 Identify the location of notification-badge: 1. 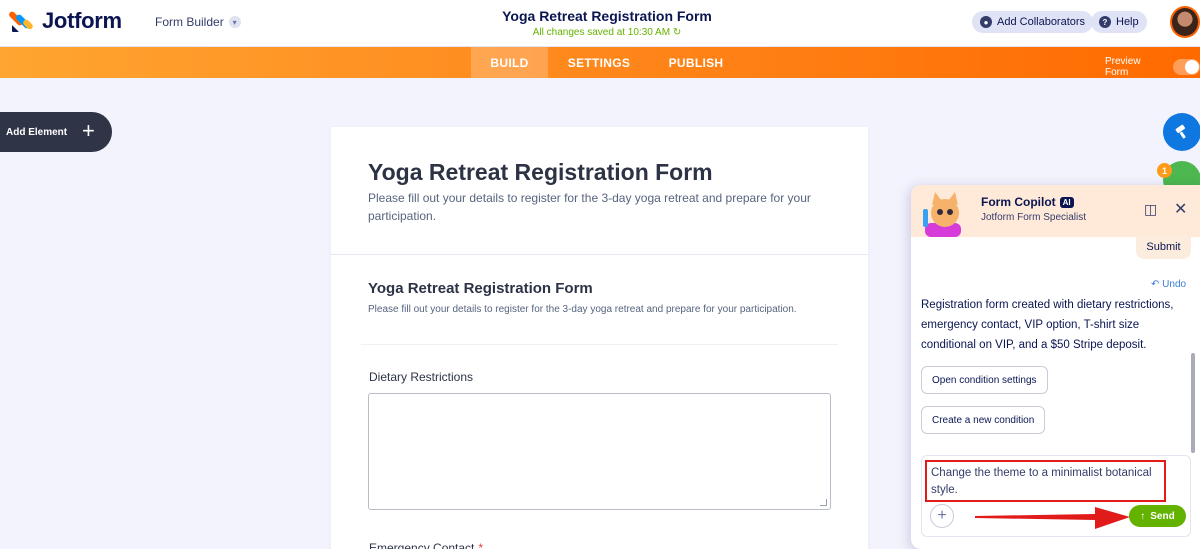
(1164, 170).